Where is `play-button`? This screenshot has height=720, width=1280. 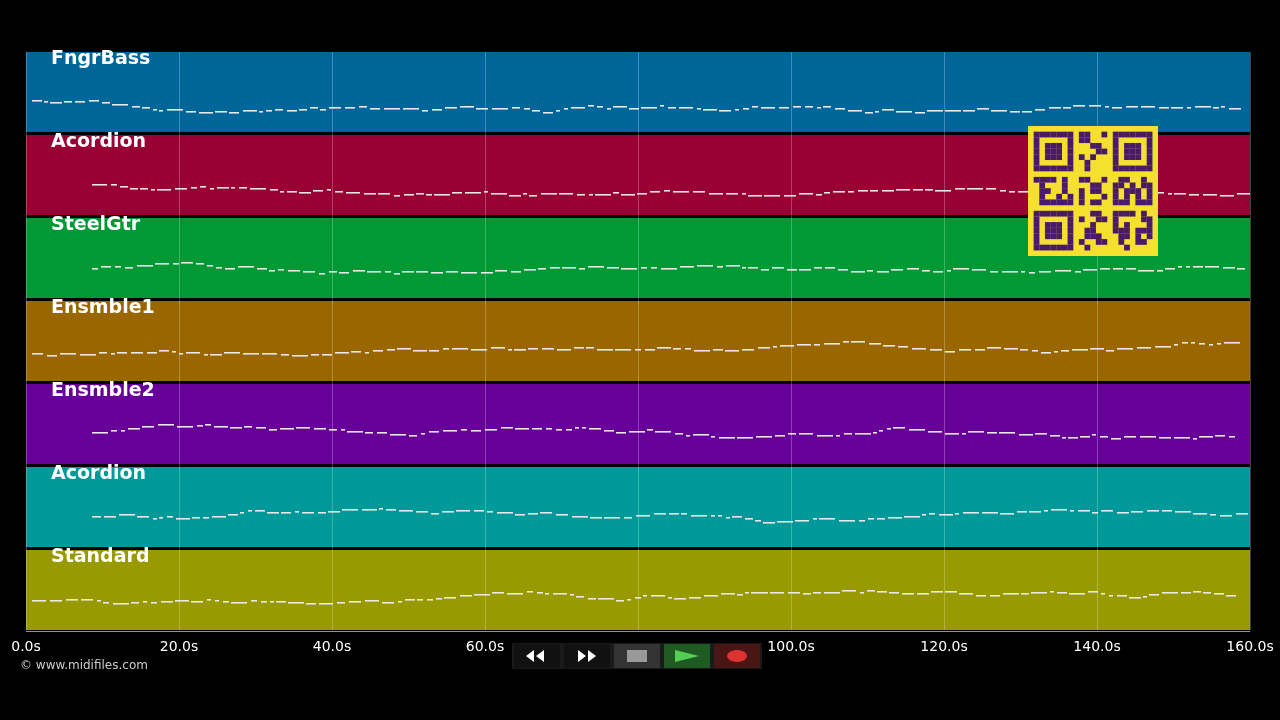 play-button is located at coordinates (687, 656).